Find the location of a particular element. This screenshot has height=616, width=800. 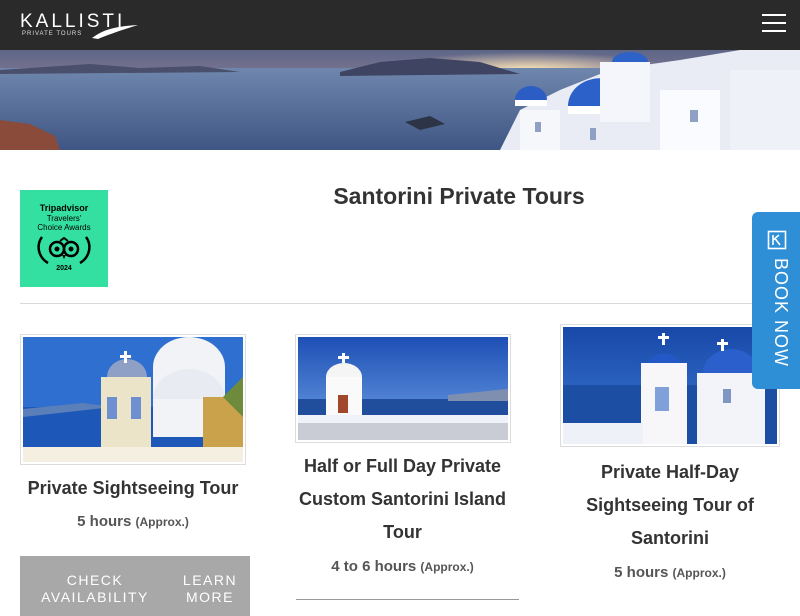

book-now-button: BOOK NOW is located at coordinates (776, 300).